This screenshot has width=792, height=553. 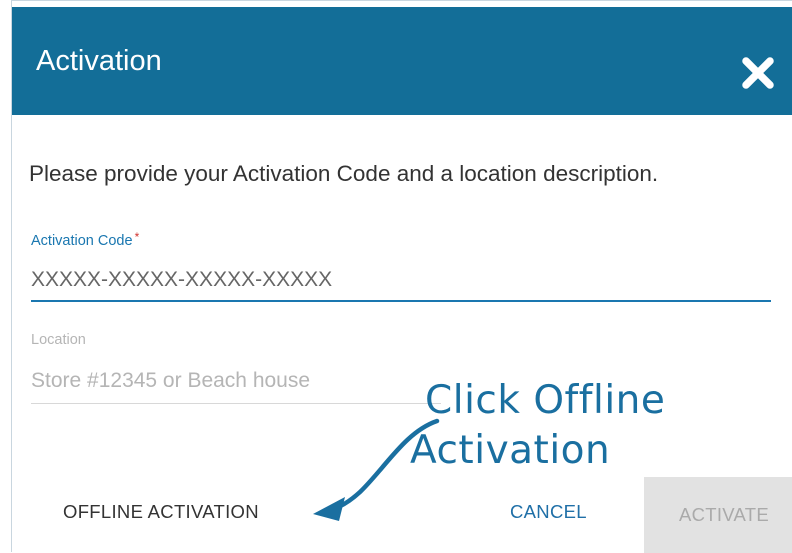 I want to click on annotation-line-1: Click Offline, so click(x=545, y=400).